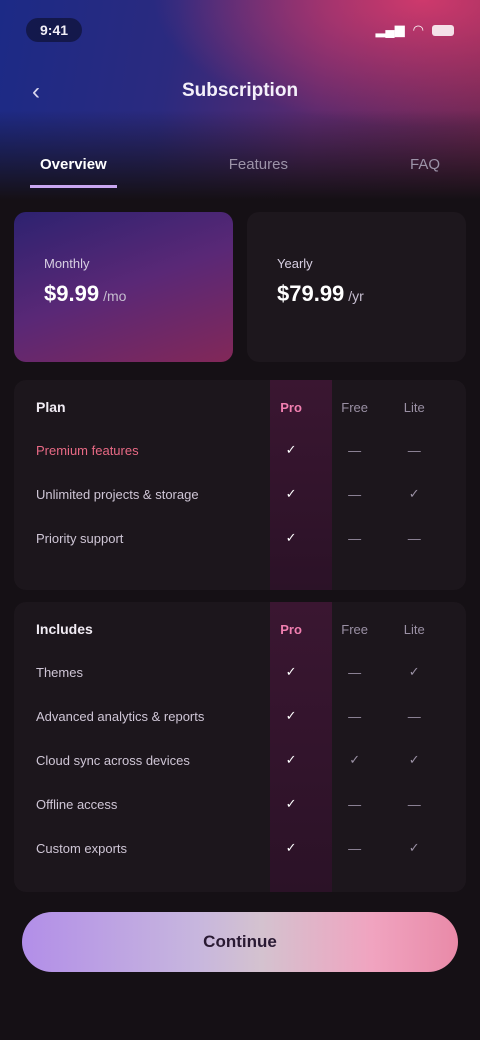 The image size is (480, 1040). I want to click on plan-card-monthly: Monthly $9.99/mo, so click(123, 287).